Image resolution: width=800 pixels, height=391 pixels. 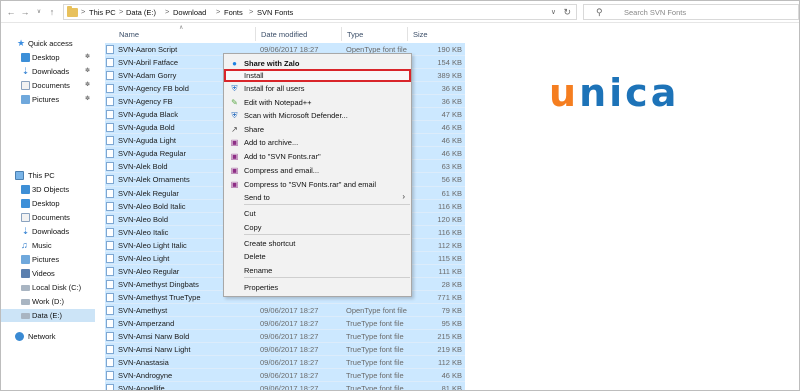 What do you see at coordinates (48, 259) in the screenshot?
I see `nav-pictures: Pictures` at bounding box center [48, 259].